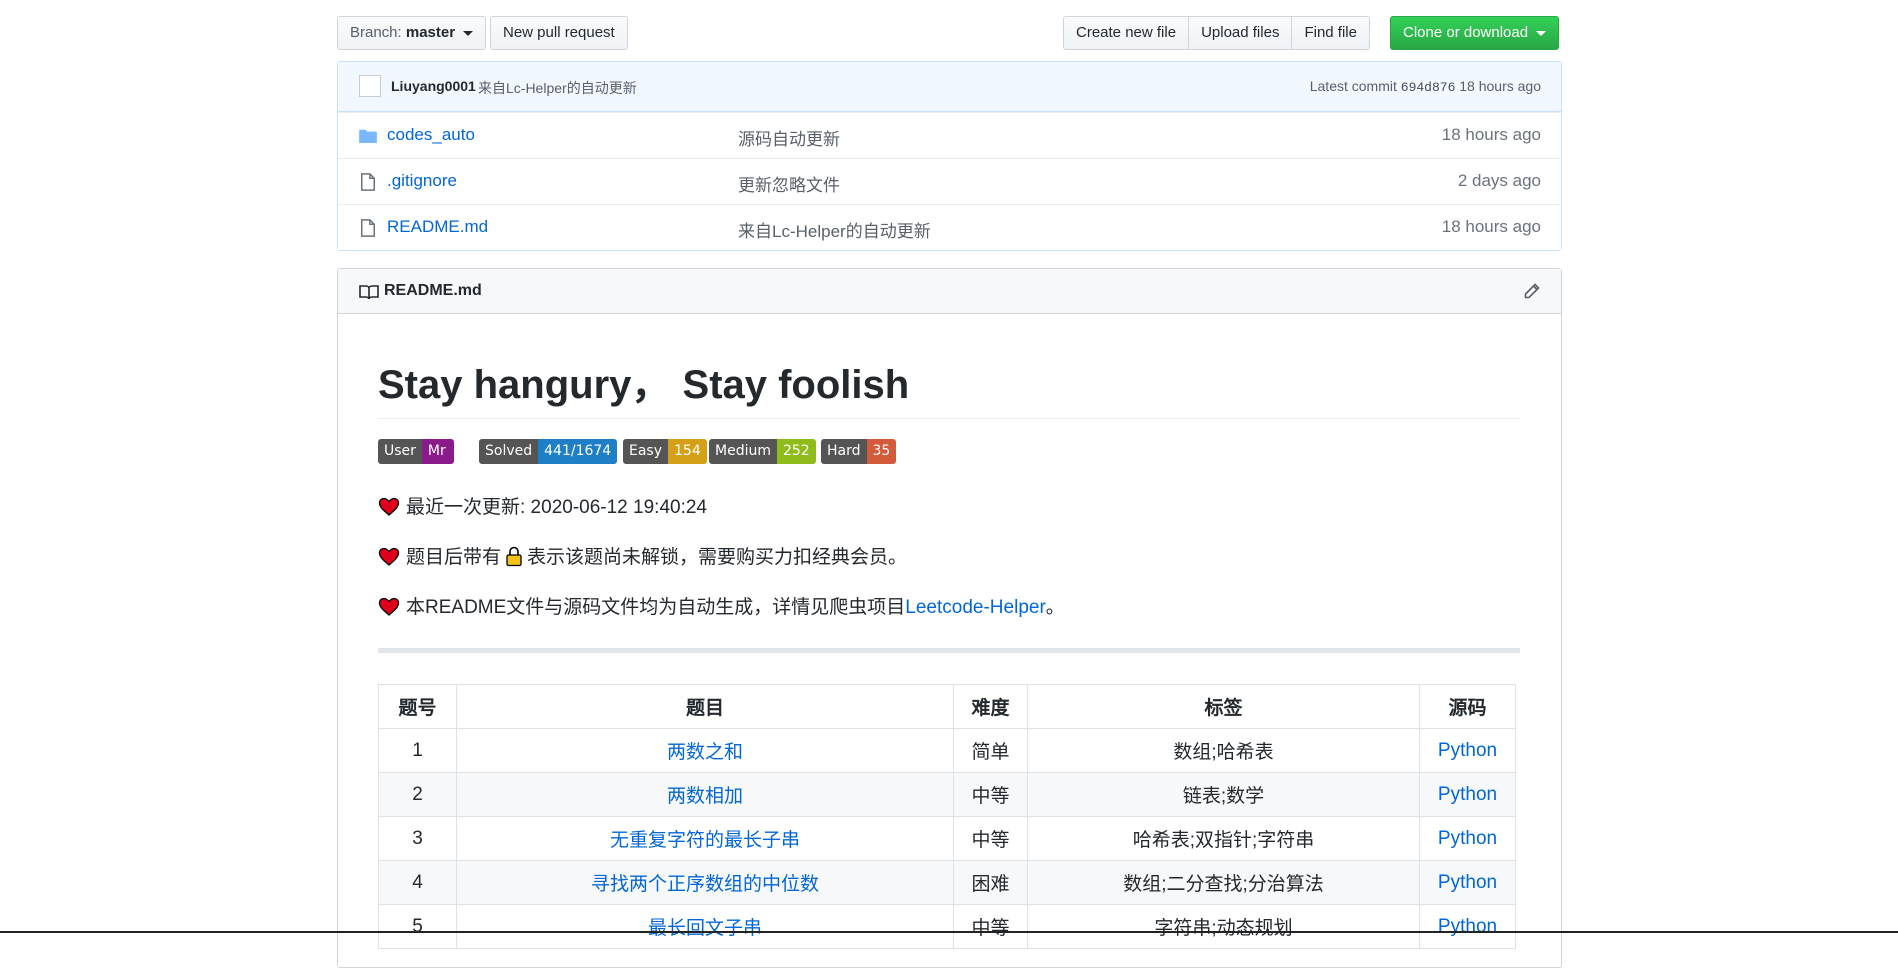 The width and height of the screenshot is (1898, 968). What do you see at coordinates (975, 607) in the screenshot?
I see `leetcode-helper-link: Leetcode-Helper` at bounding box center [975, 607].